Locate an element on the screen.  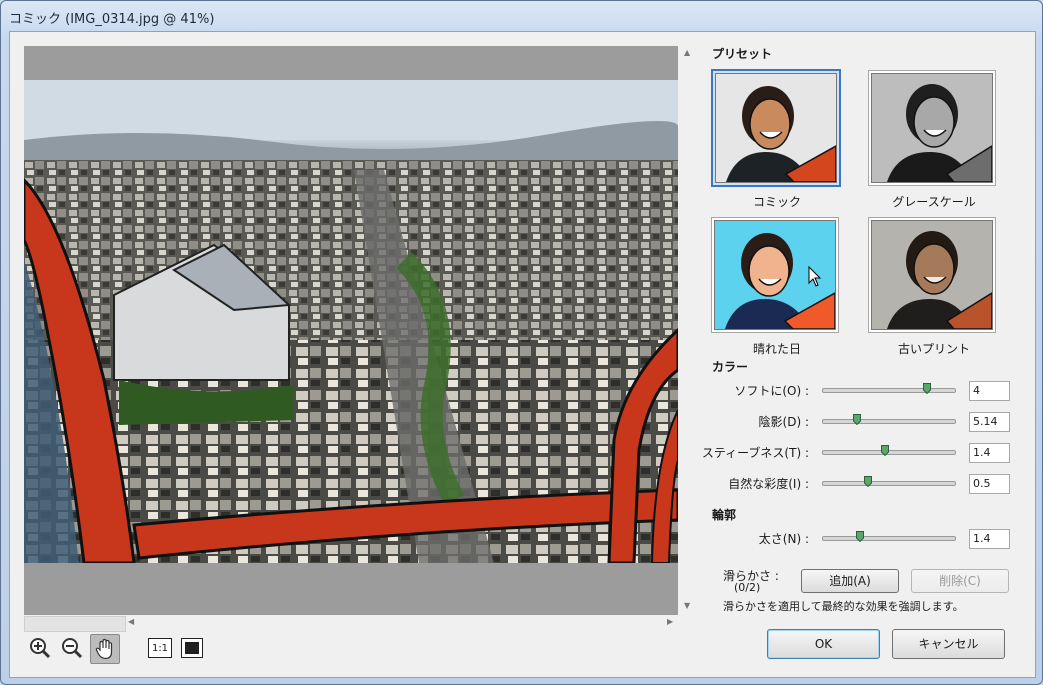
preset-sunny-day-label: 晴れた日 is located at coordinates (776, 349).